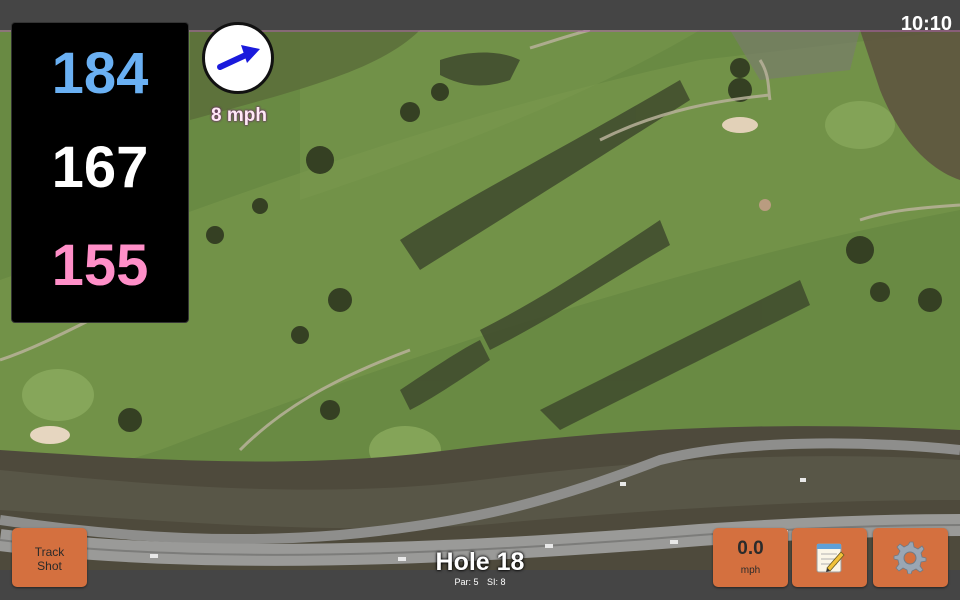 This screenshot has height=600, width=960. I want to click on front-distance: 155, so click(100, 265).